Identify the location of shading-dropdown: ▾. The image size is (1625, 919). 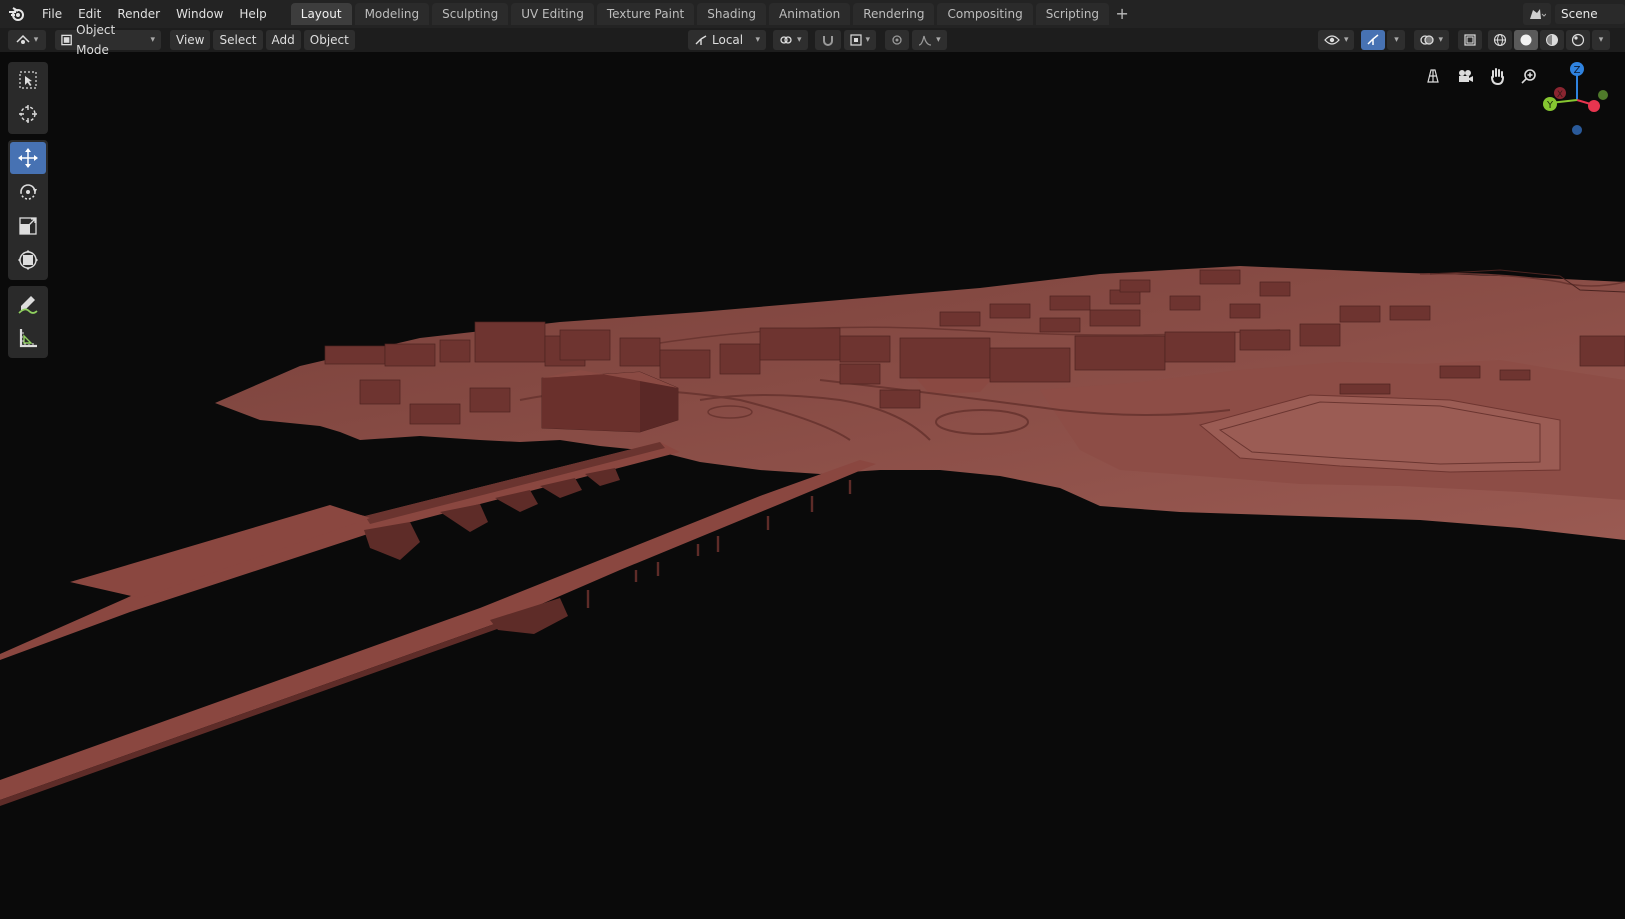
(1601, 40).